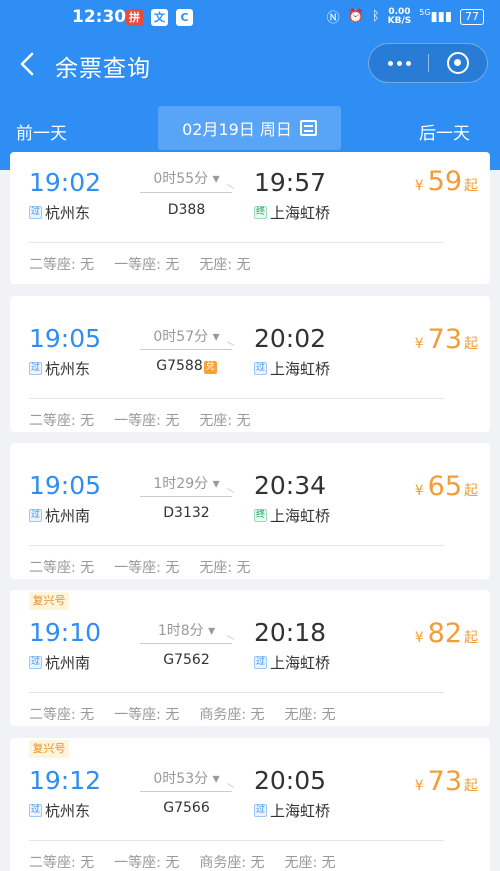 This screenshot has height=871, width=500. I want to click on next-day-button: 后一天, so click(444, 131).